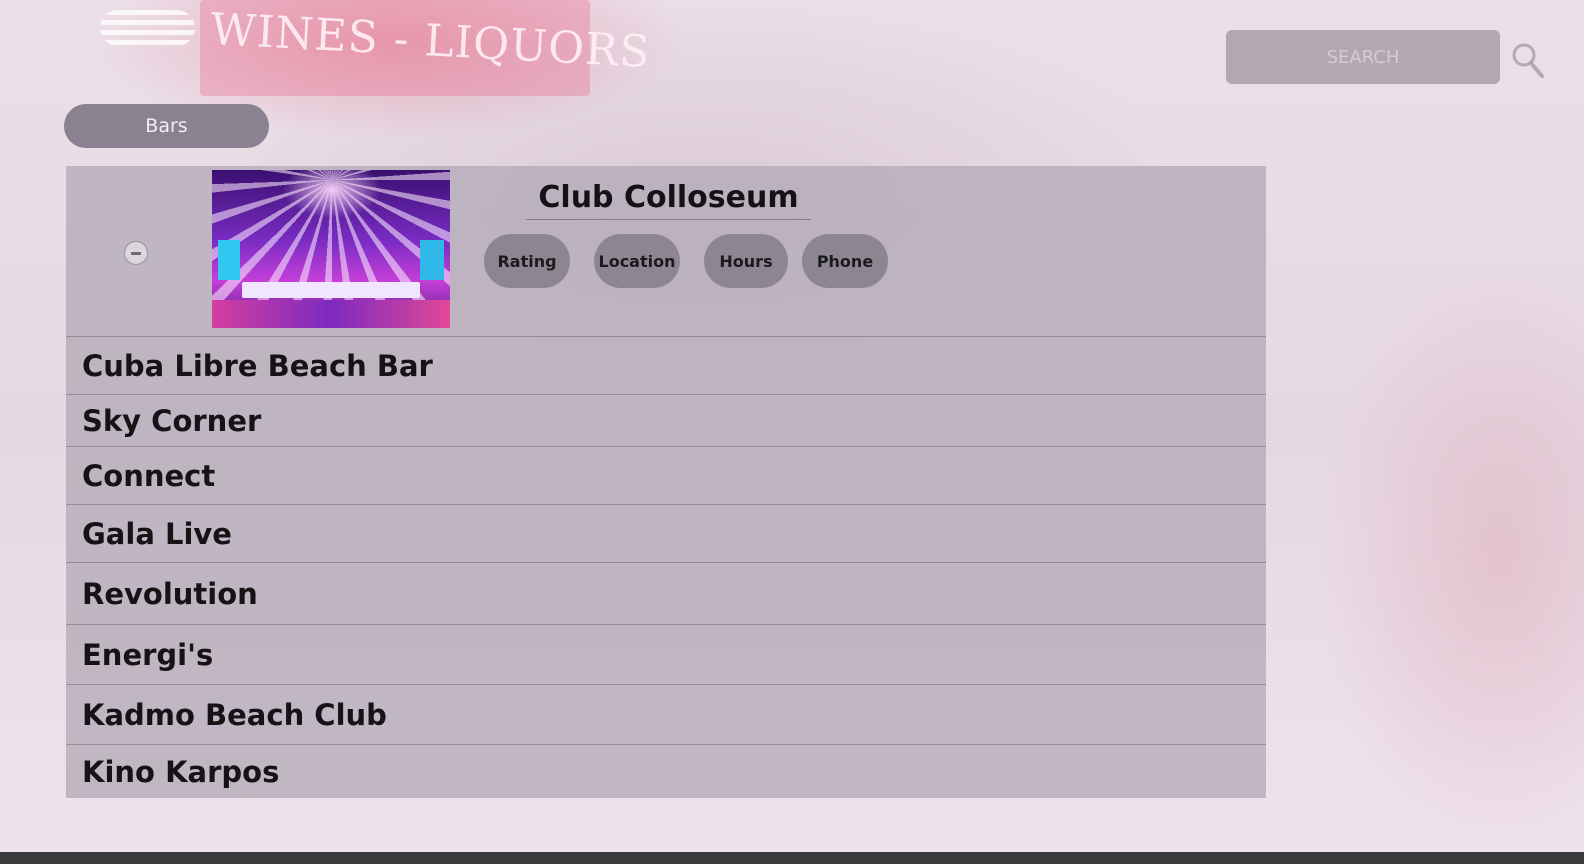 This screenshot has width=1584, height=864. Describe the element at coordinates (792, 858) in the screenshot. I see `screen-bezel-edge` at that location.